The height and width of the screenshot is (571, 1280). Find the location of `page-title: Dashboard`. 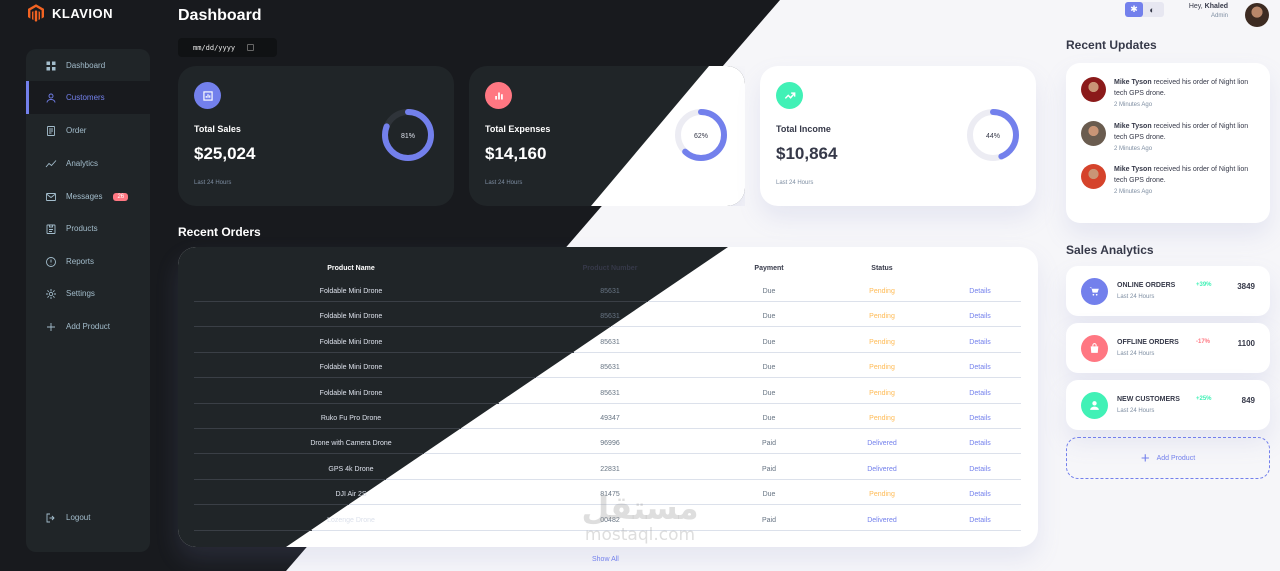

page-title: Dashboard is located at coordinates (220, 15).